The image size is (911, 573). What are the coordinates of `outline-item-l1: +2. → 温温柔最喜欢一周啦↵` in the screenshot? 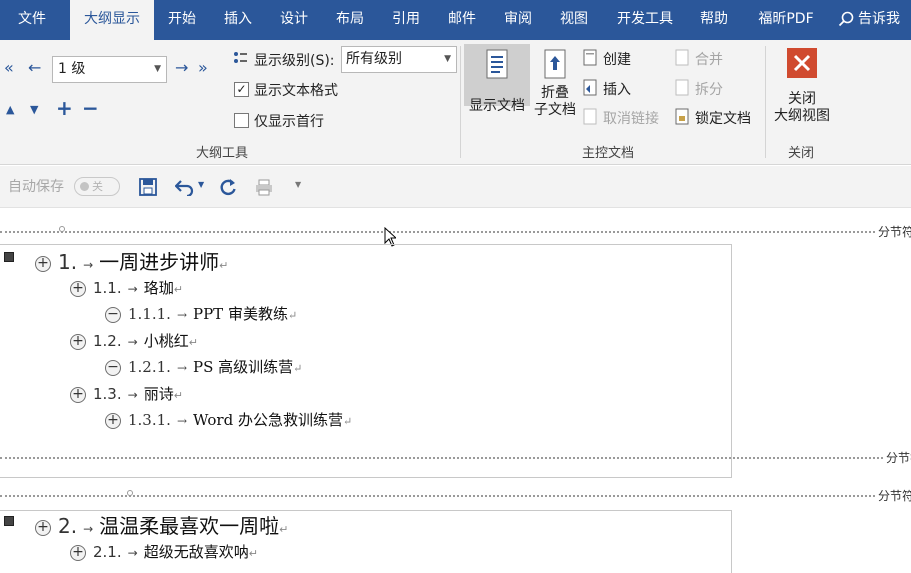 It's located at (161, 524).